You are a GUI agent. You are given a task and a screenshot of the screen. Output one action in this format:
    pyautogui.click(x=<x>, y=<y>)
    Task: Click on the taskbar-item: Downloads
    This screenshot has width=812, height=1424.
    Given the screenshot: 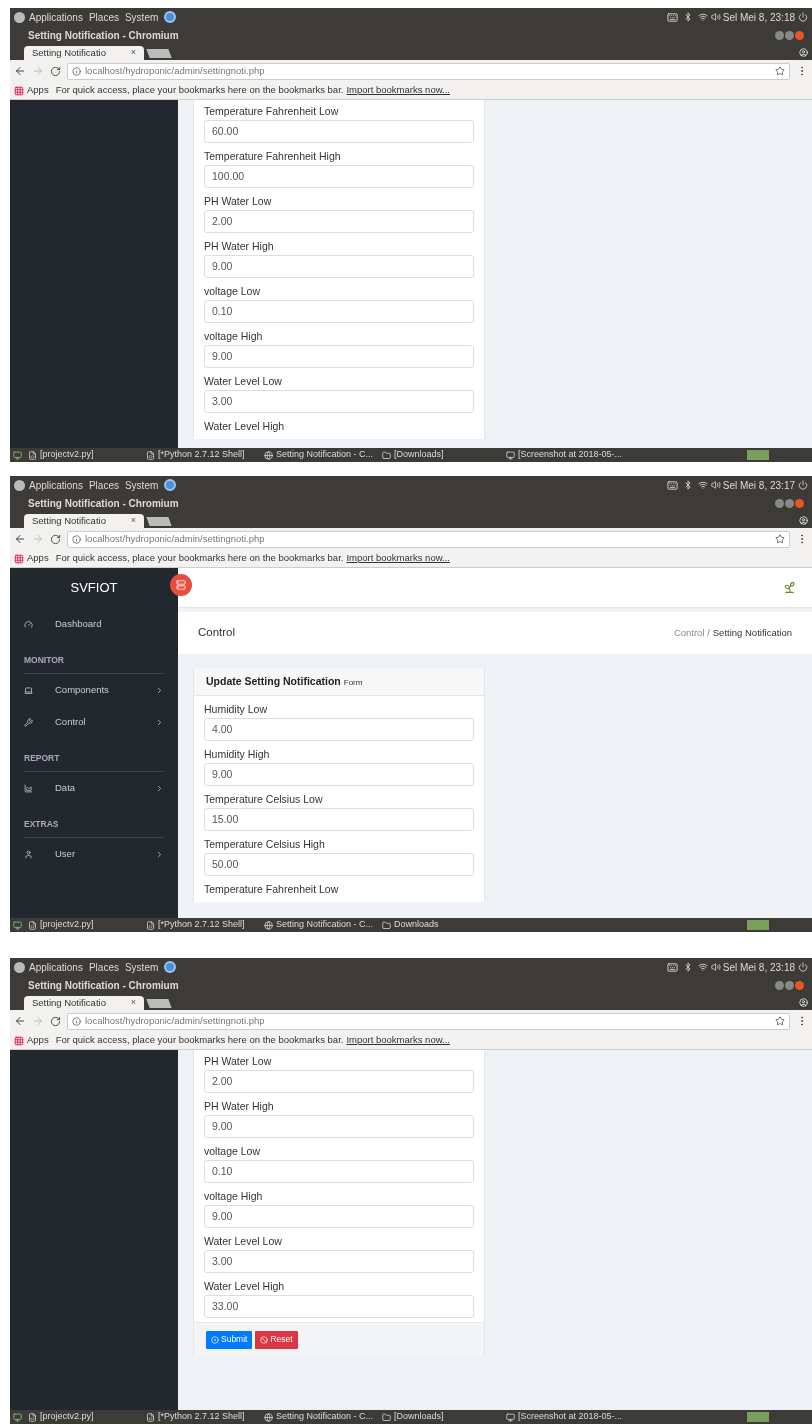 What is the action you would take?
    pyautogui.click(x=444, y=925)
    